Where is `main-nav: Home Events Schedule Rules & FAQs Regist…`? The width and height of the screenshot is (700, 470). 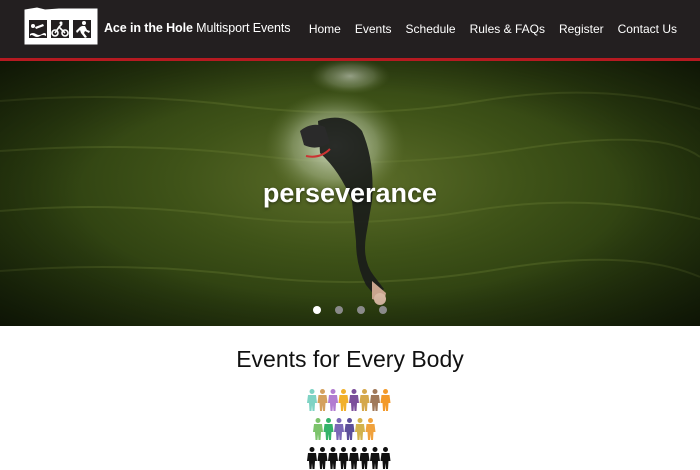
main-nav: Home Events Schedule Rules & FAQs Regist… is located at coordinates (493, 29).